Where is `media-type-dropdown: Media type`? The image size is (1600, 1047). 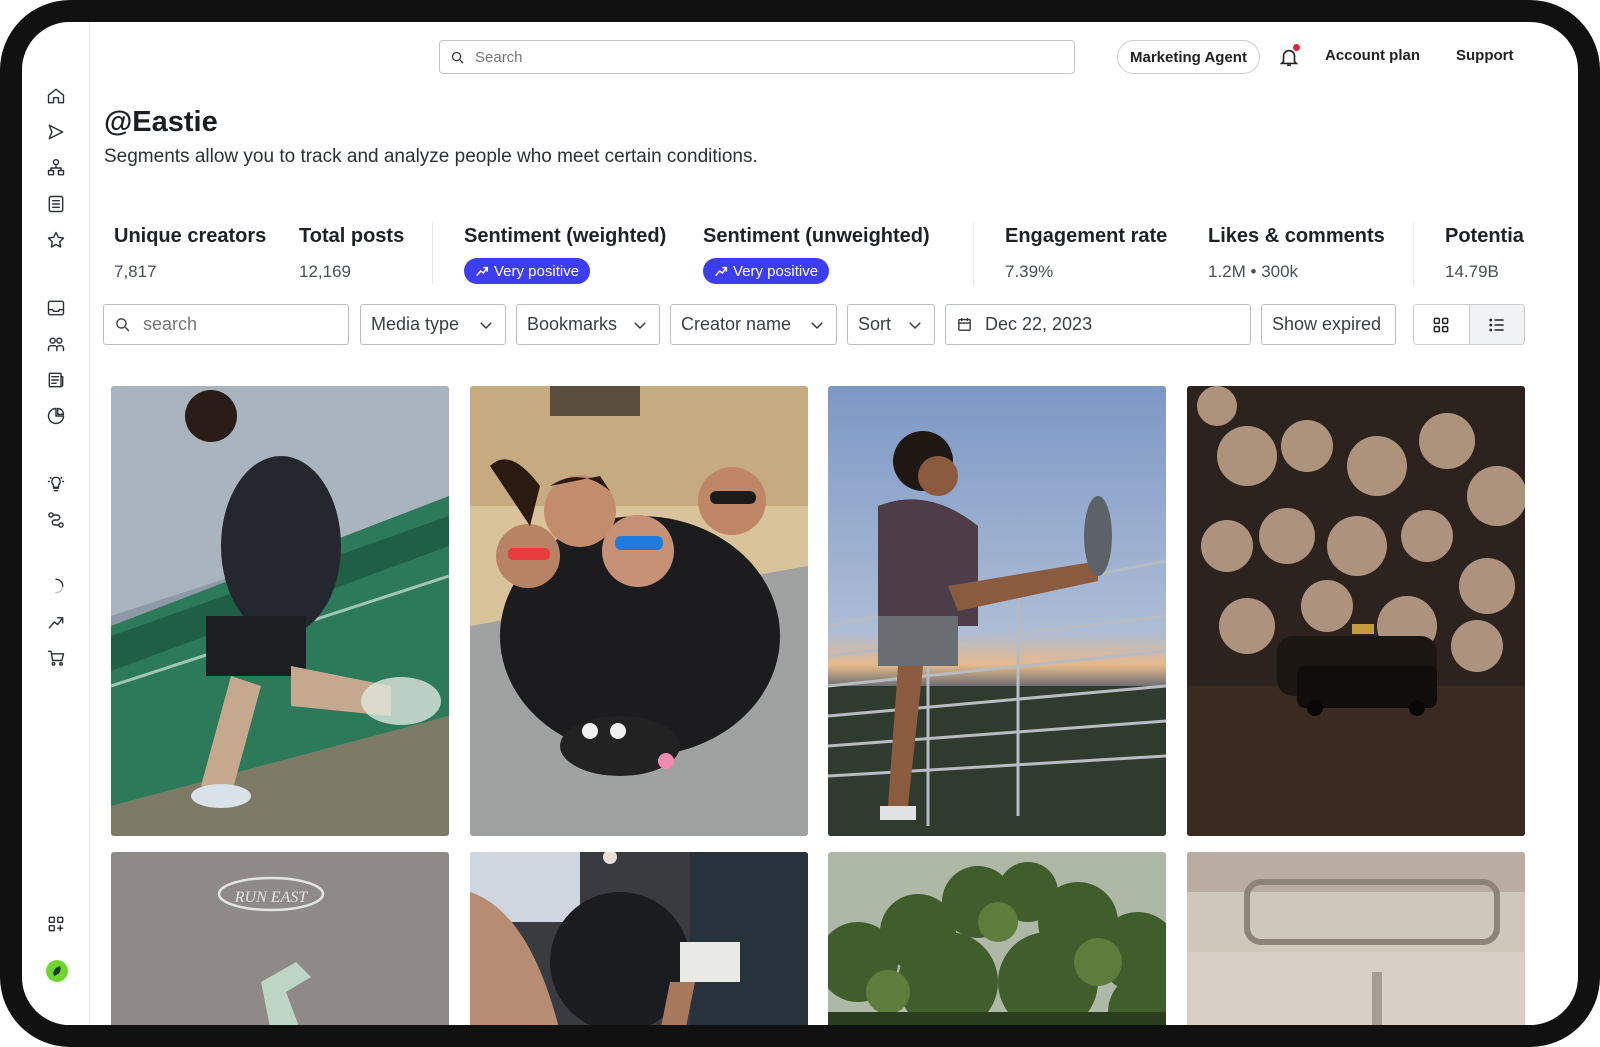
media-type-dropdown: Media type is located at coordinates (433, 324).